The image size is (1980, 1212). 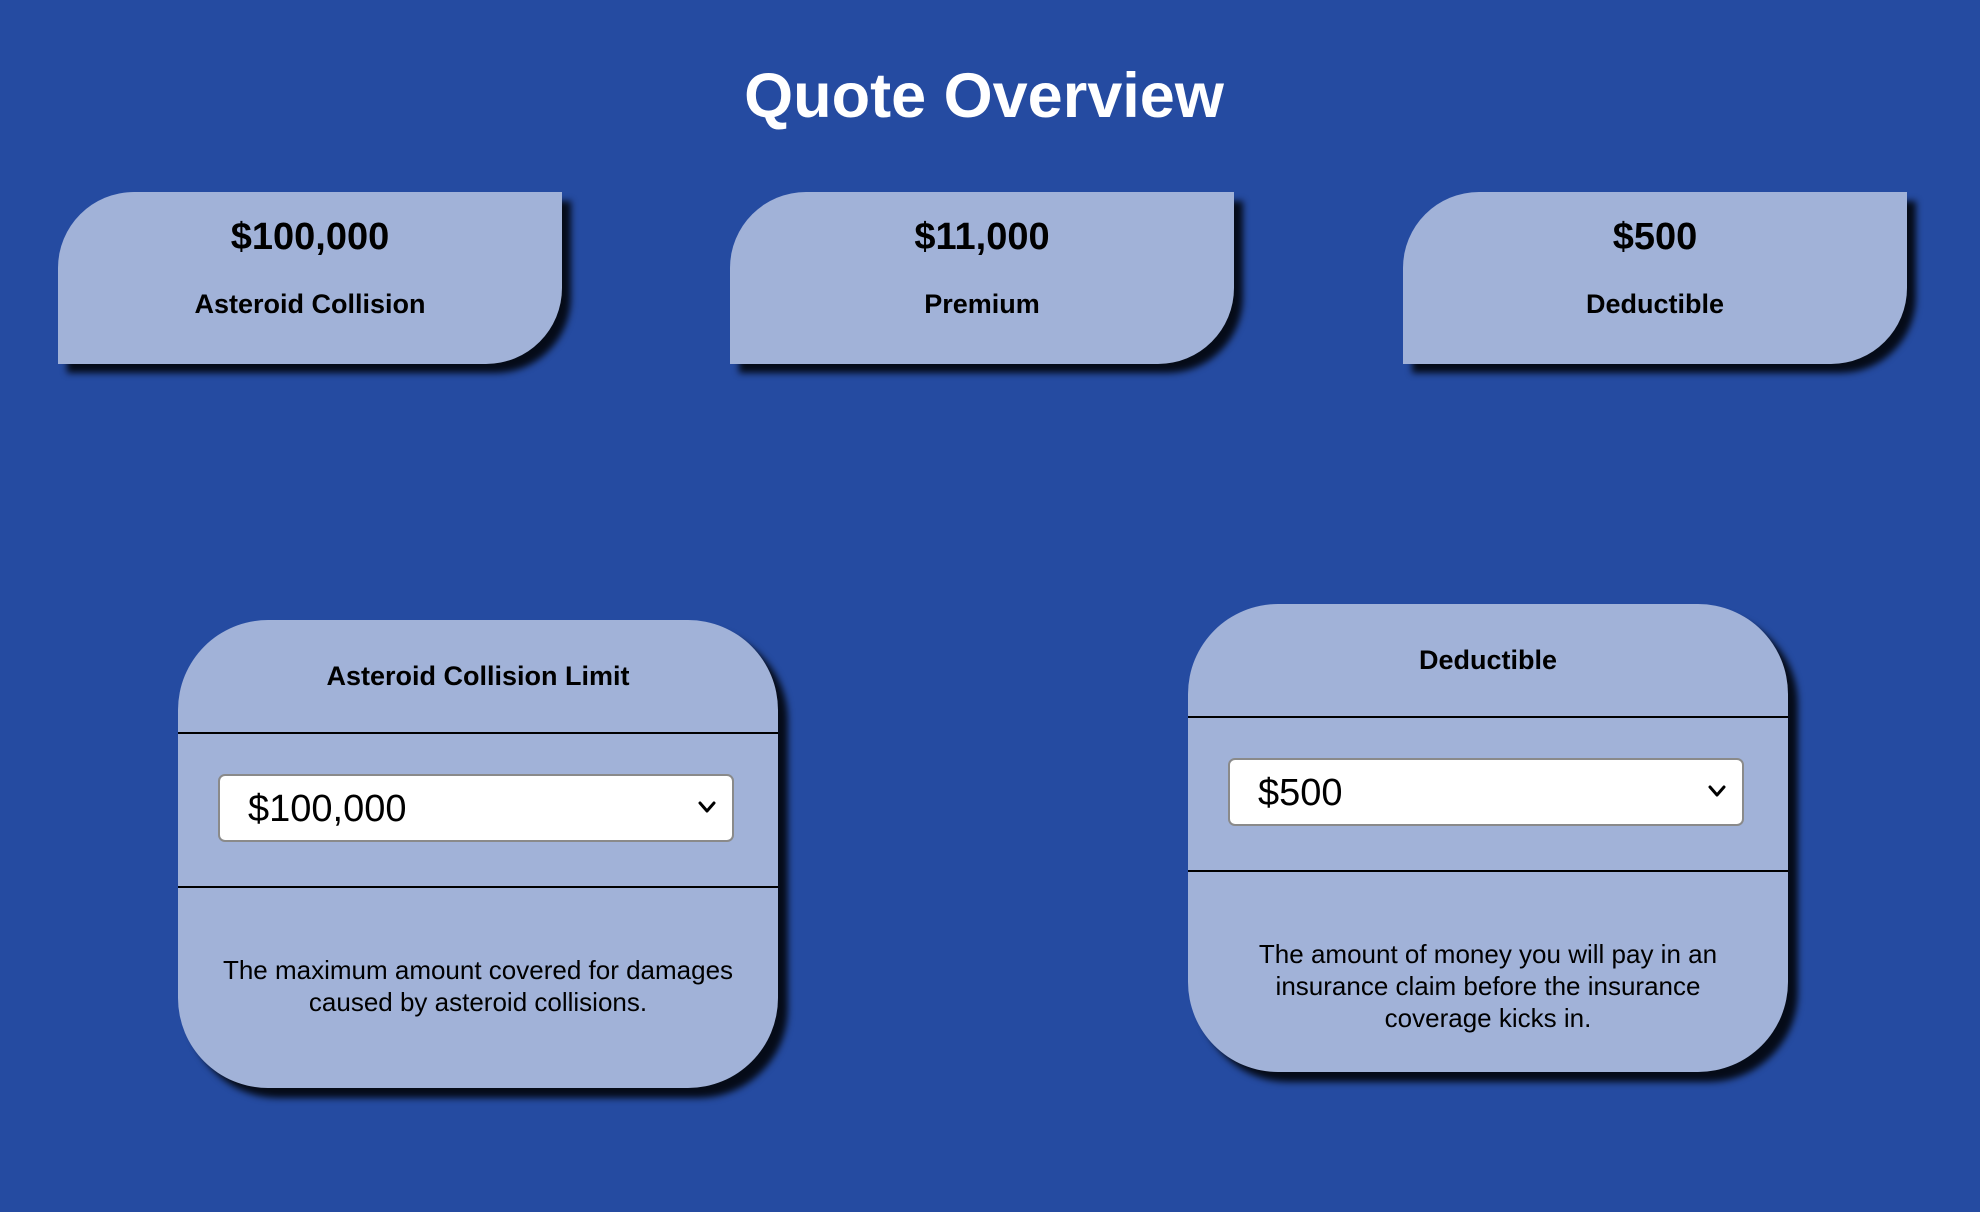 What do you see at coordinates (1488, 660) in the screenshot?
I see `card-title: Deductible` at bounding box center [1488, 660].